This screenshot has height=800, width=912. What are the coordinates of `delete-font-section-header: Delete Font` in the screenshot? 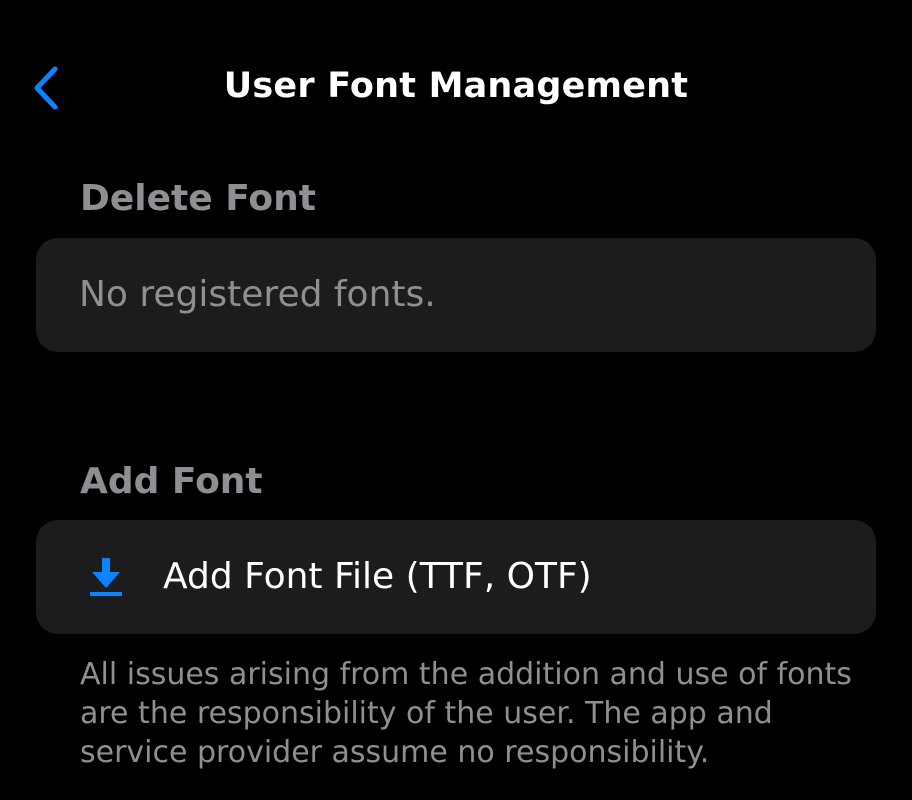 It's located at (198, 198).